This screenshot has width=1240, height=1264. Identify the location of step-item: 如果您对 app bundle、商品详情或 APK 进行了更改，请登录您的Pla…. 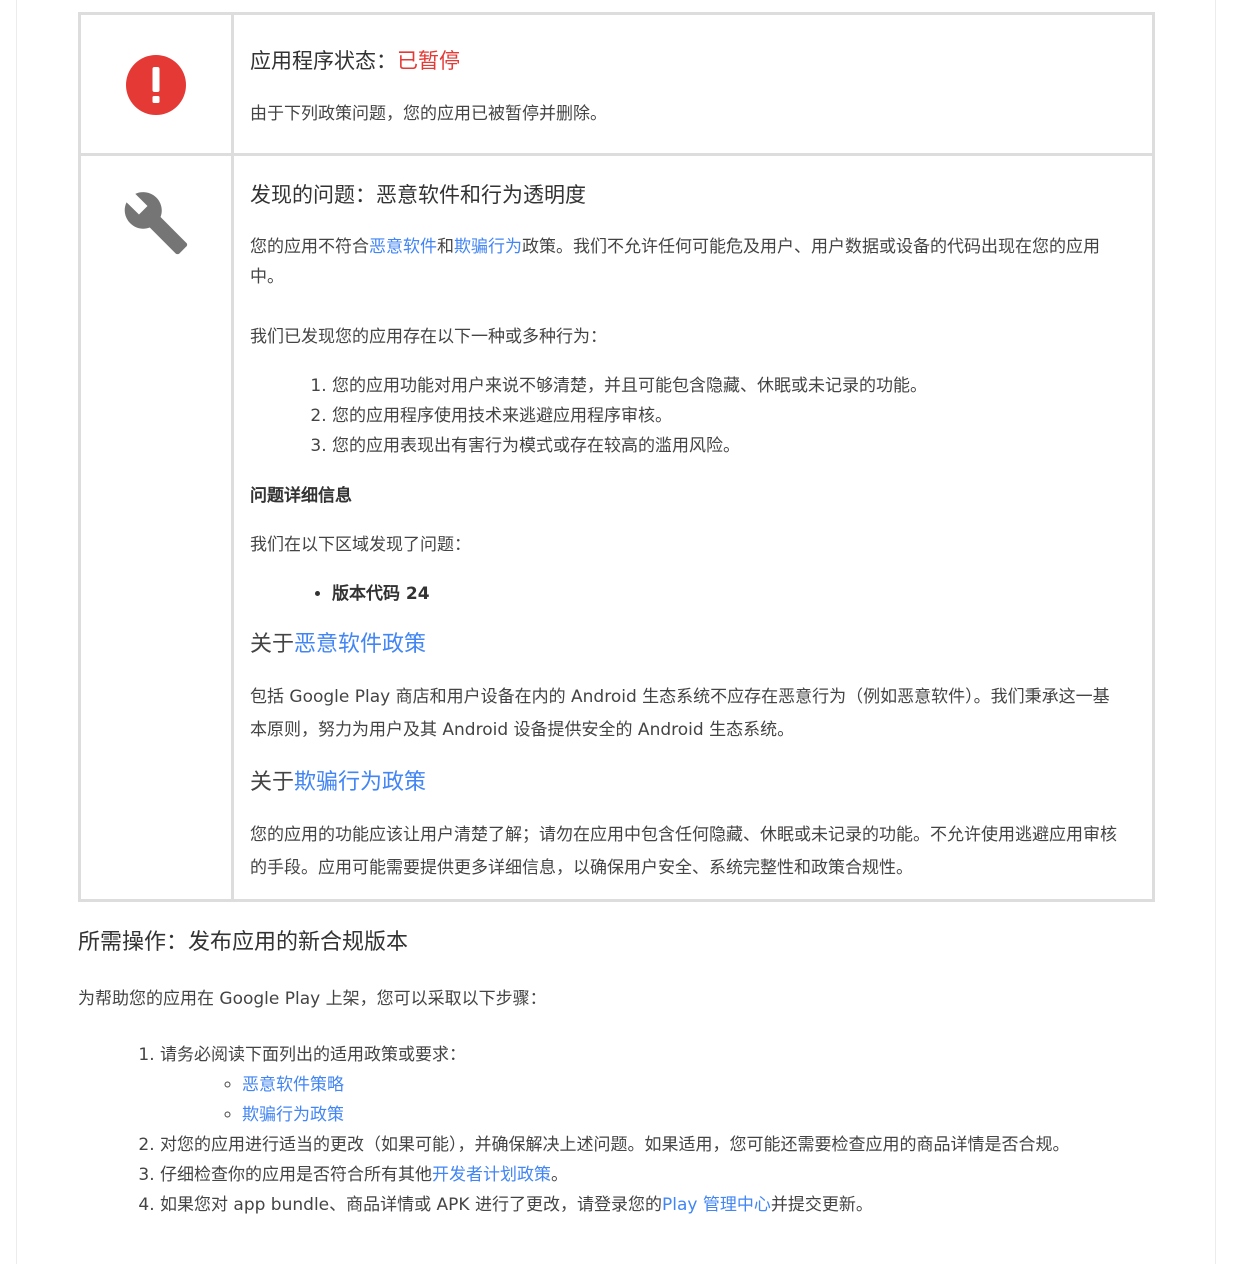
(657, 1205).